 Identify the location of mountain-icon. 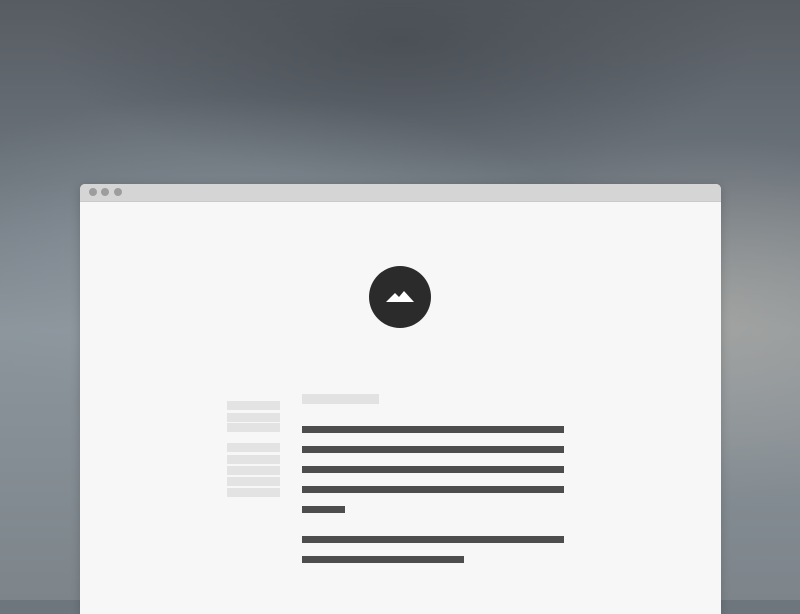
(400, 297).